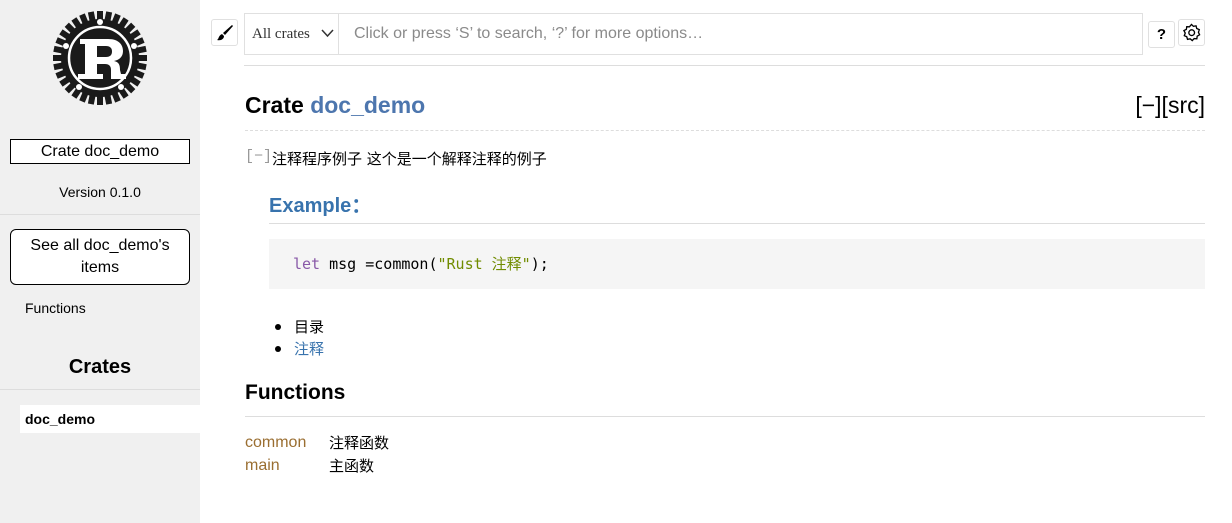 Image resolution: width=1232 pixels, height=523 pixels. I want to click on functions-divider, so click(725, 416).